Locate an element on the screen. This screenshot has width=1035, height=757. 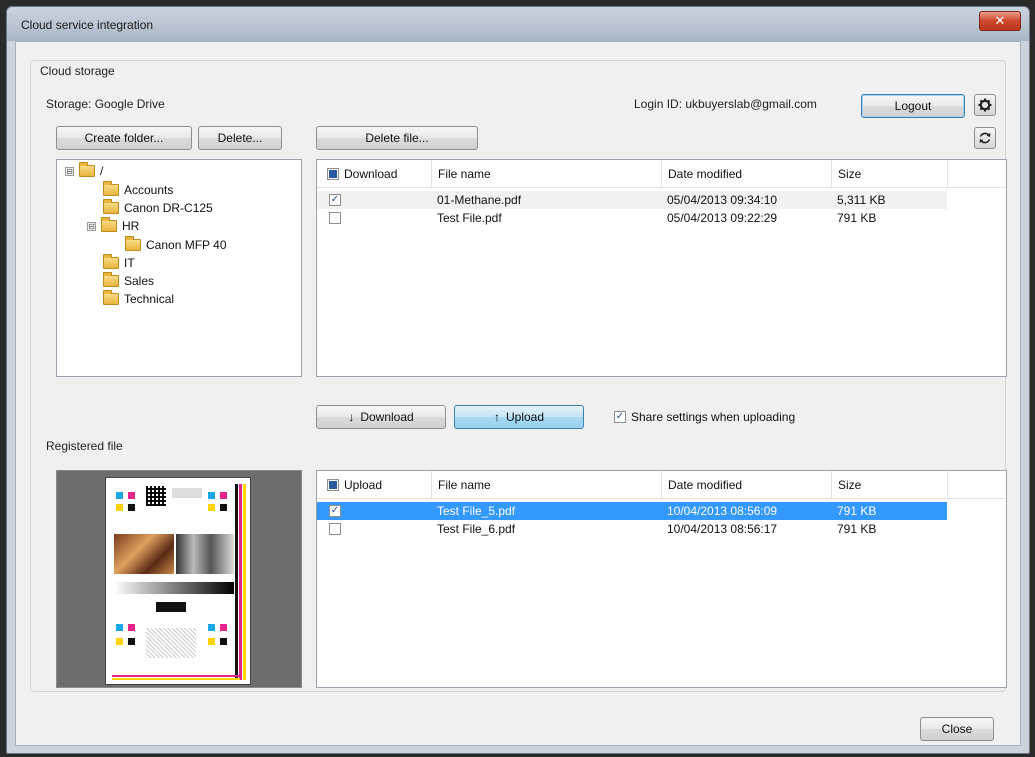
tree-item-canon-mfp-40: Canon MFP 40 is located at coordinates (176, 245).